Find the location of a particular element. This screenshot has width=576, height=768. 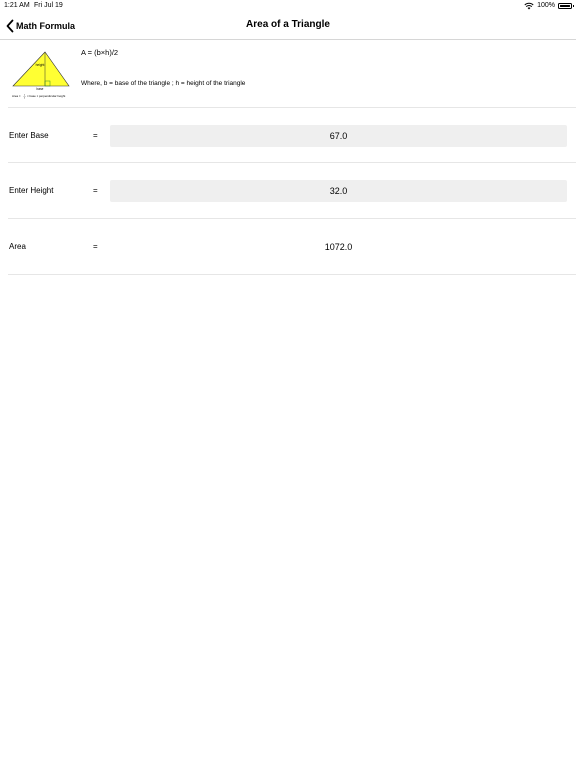

area-caption-prefix: Area = is located at coordinates (16, 96).